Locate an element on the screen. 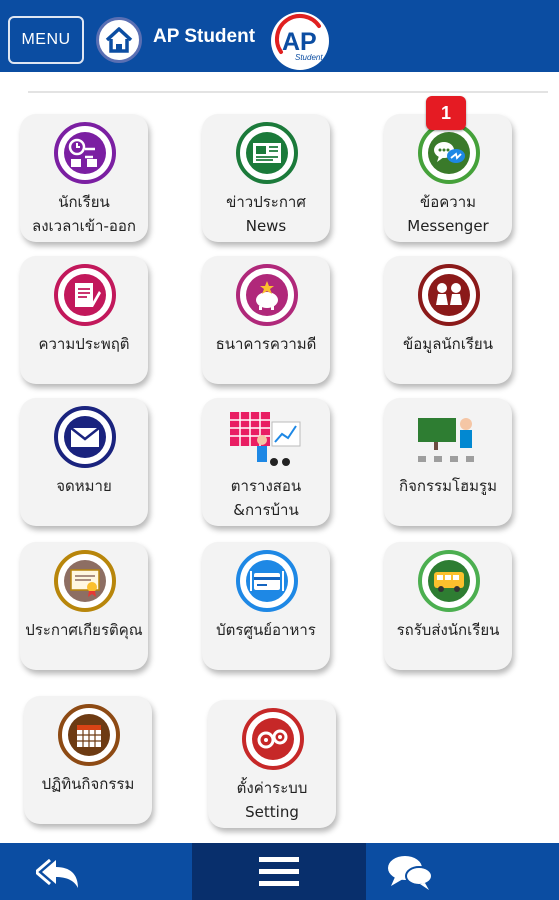  tile-label: ปฏิทินกิจกรรม is located at coordinates (88, 784).